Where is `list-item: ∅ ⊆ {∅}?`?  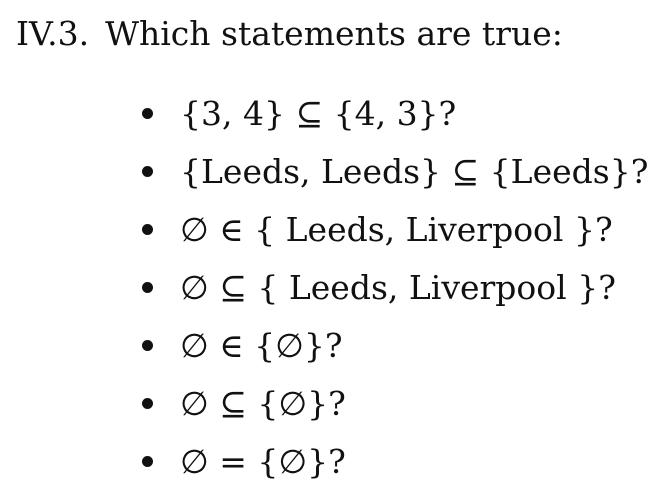
list-item: ∅ ⊆ {∅}? is located at coordinates (395, 403).